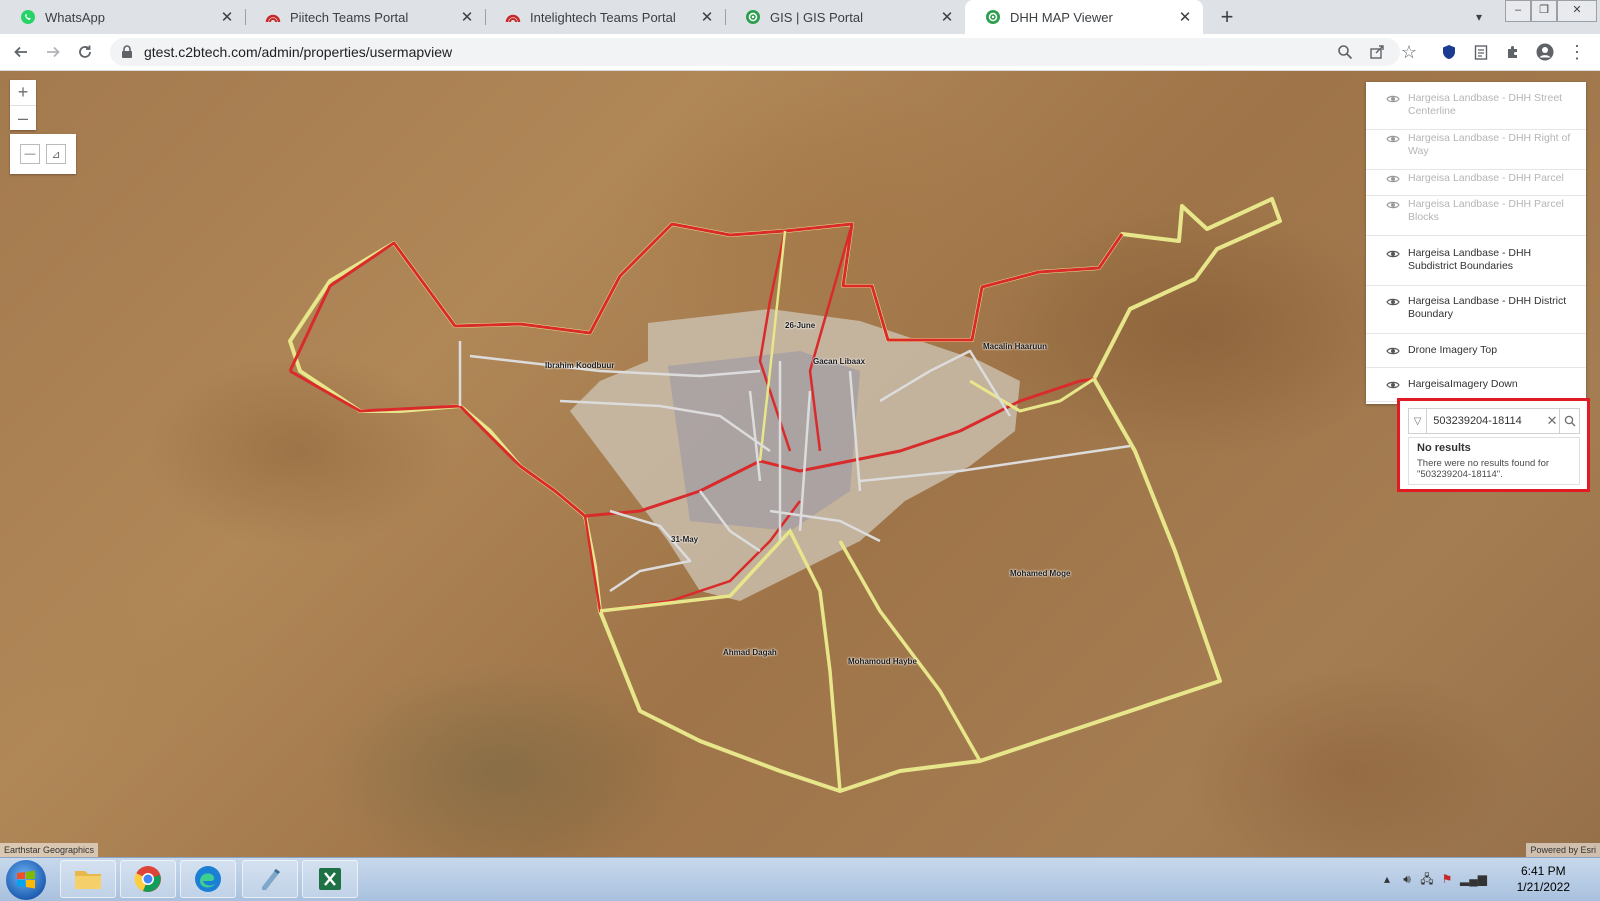  What do you see at coordinates (1513, 52) in the screenshot?
I see `extensions-puzzle-icon` at bounding box center [1513, 52].